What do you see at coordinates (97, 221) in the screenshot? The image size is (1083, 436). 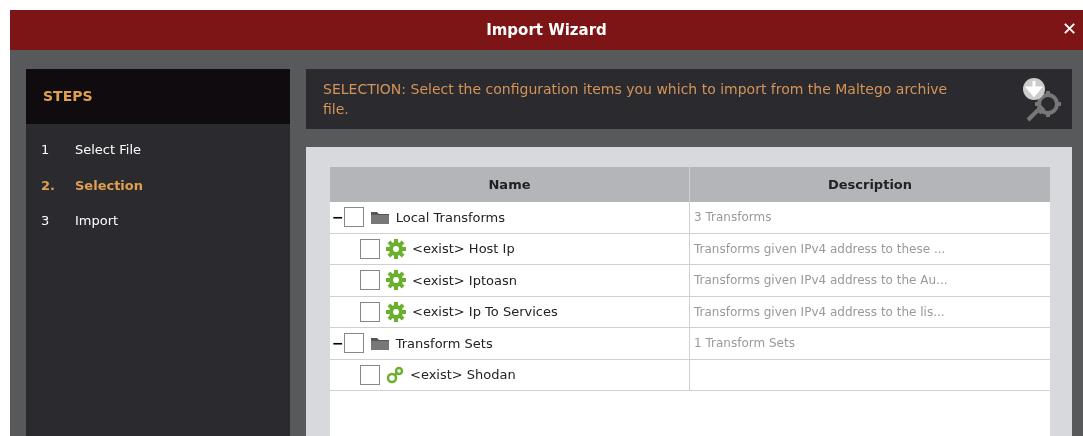 I see `step-label: Import` at bounding box center [97, 221].